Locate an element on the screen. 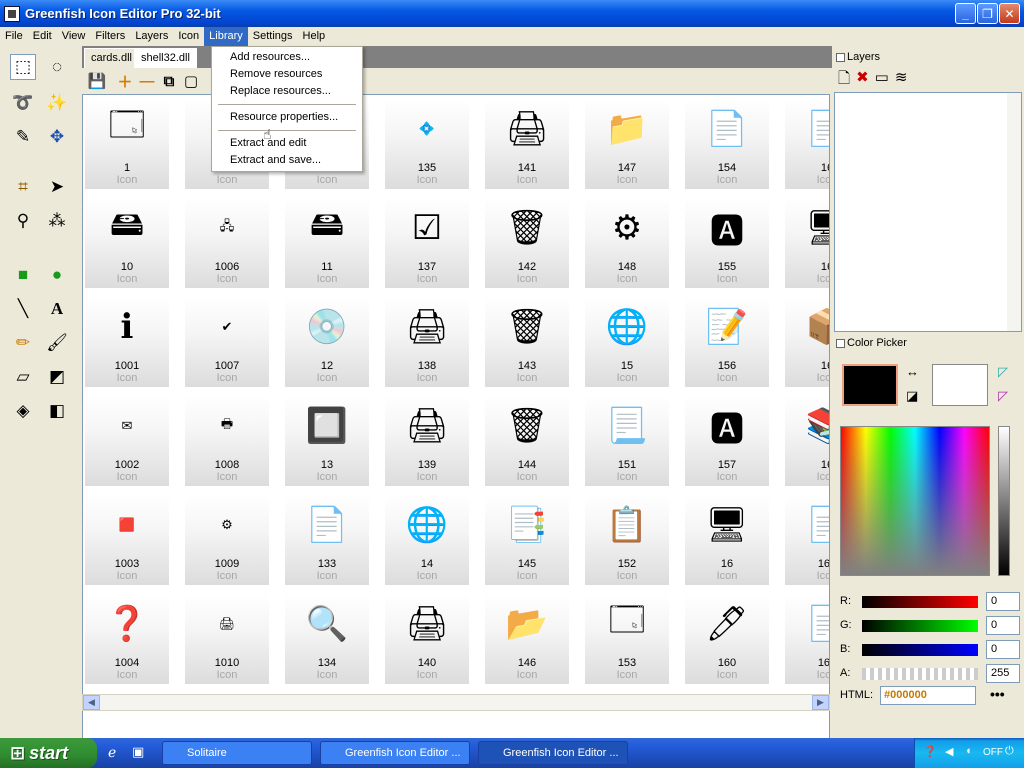  icon-cell: 📄 16Icon is located at coordinates (807, 144).